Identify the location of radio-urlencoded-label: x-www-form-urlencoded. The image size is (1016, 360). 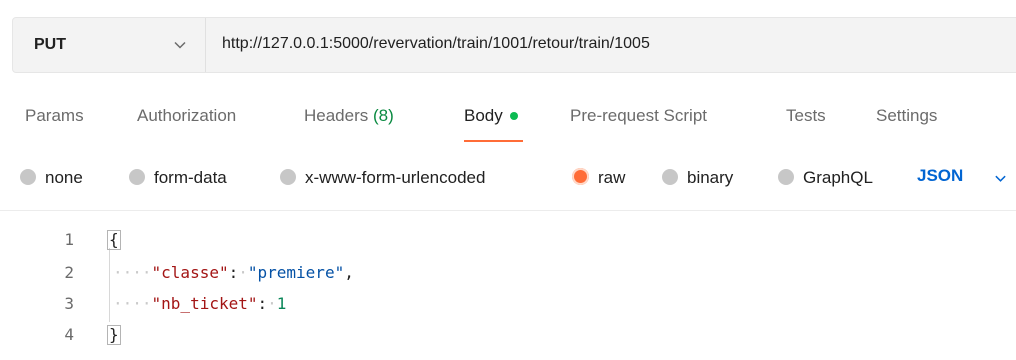
(395, 177).